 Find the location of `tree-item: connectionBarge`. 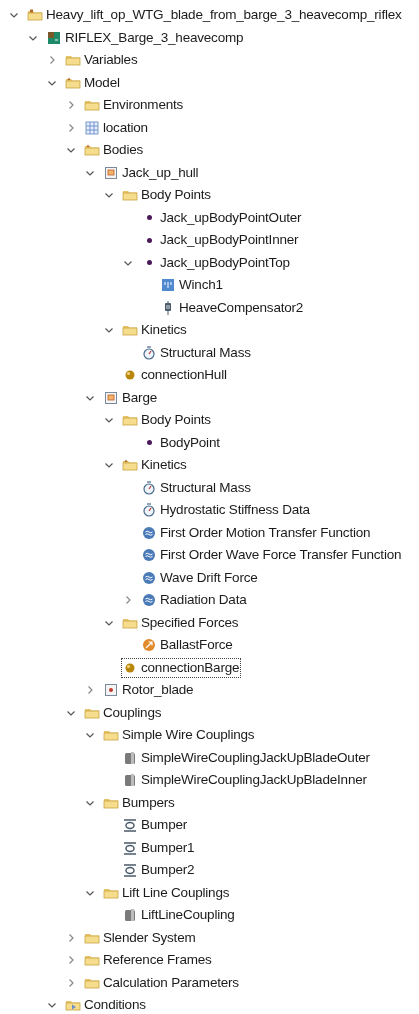

tree-item: connectionBarge is located at coordinates (190, 667).